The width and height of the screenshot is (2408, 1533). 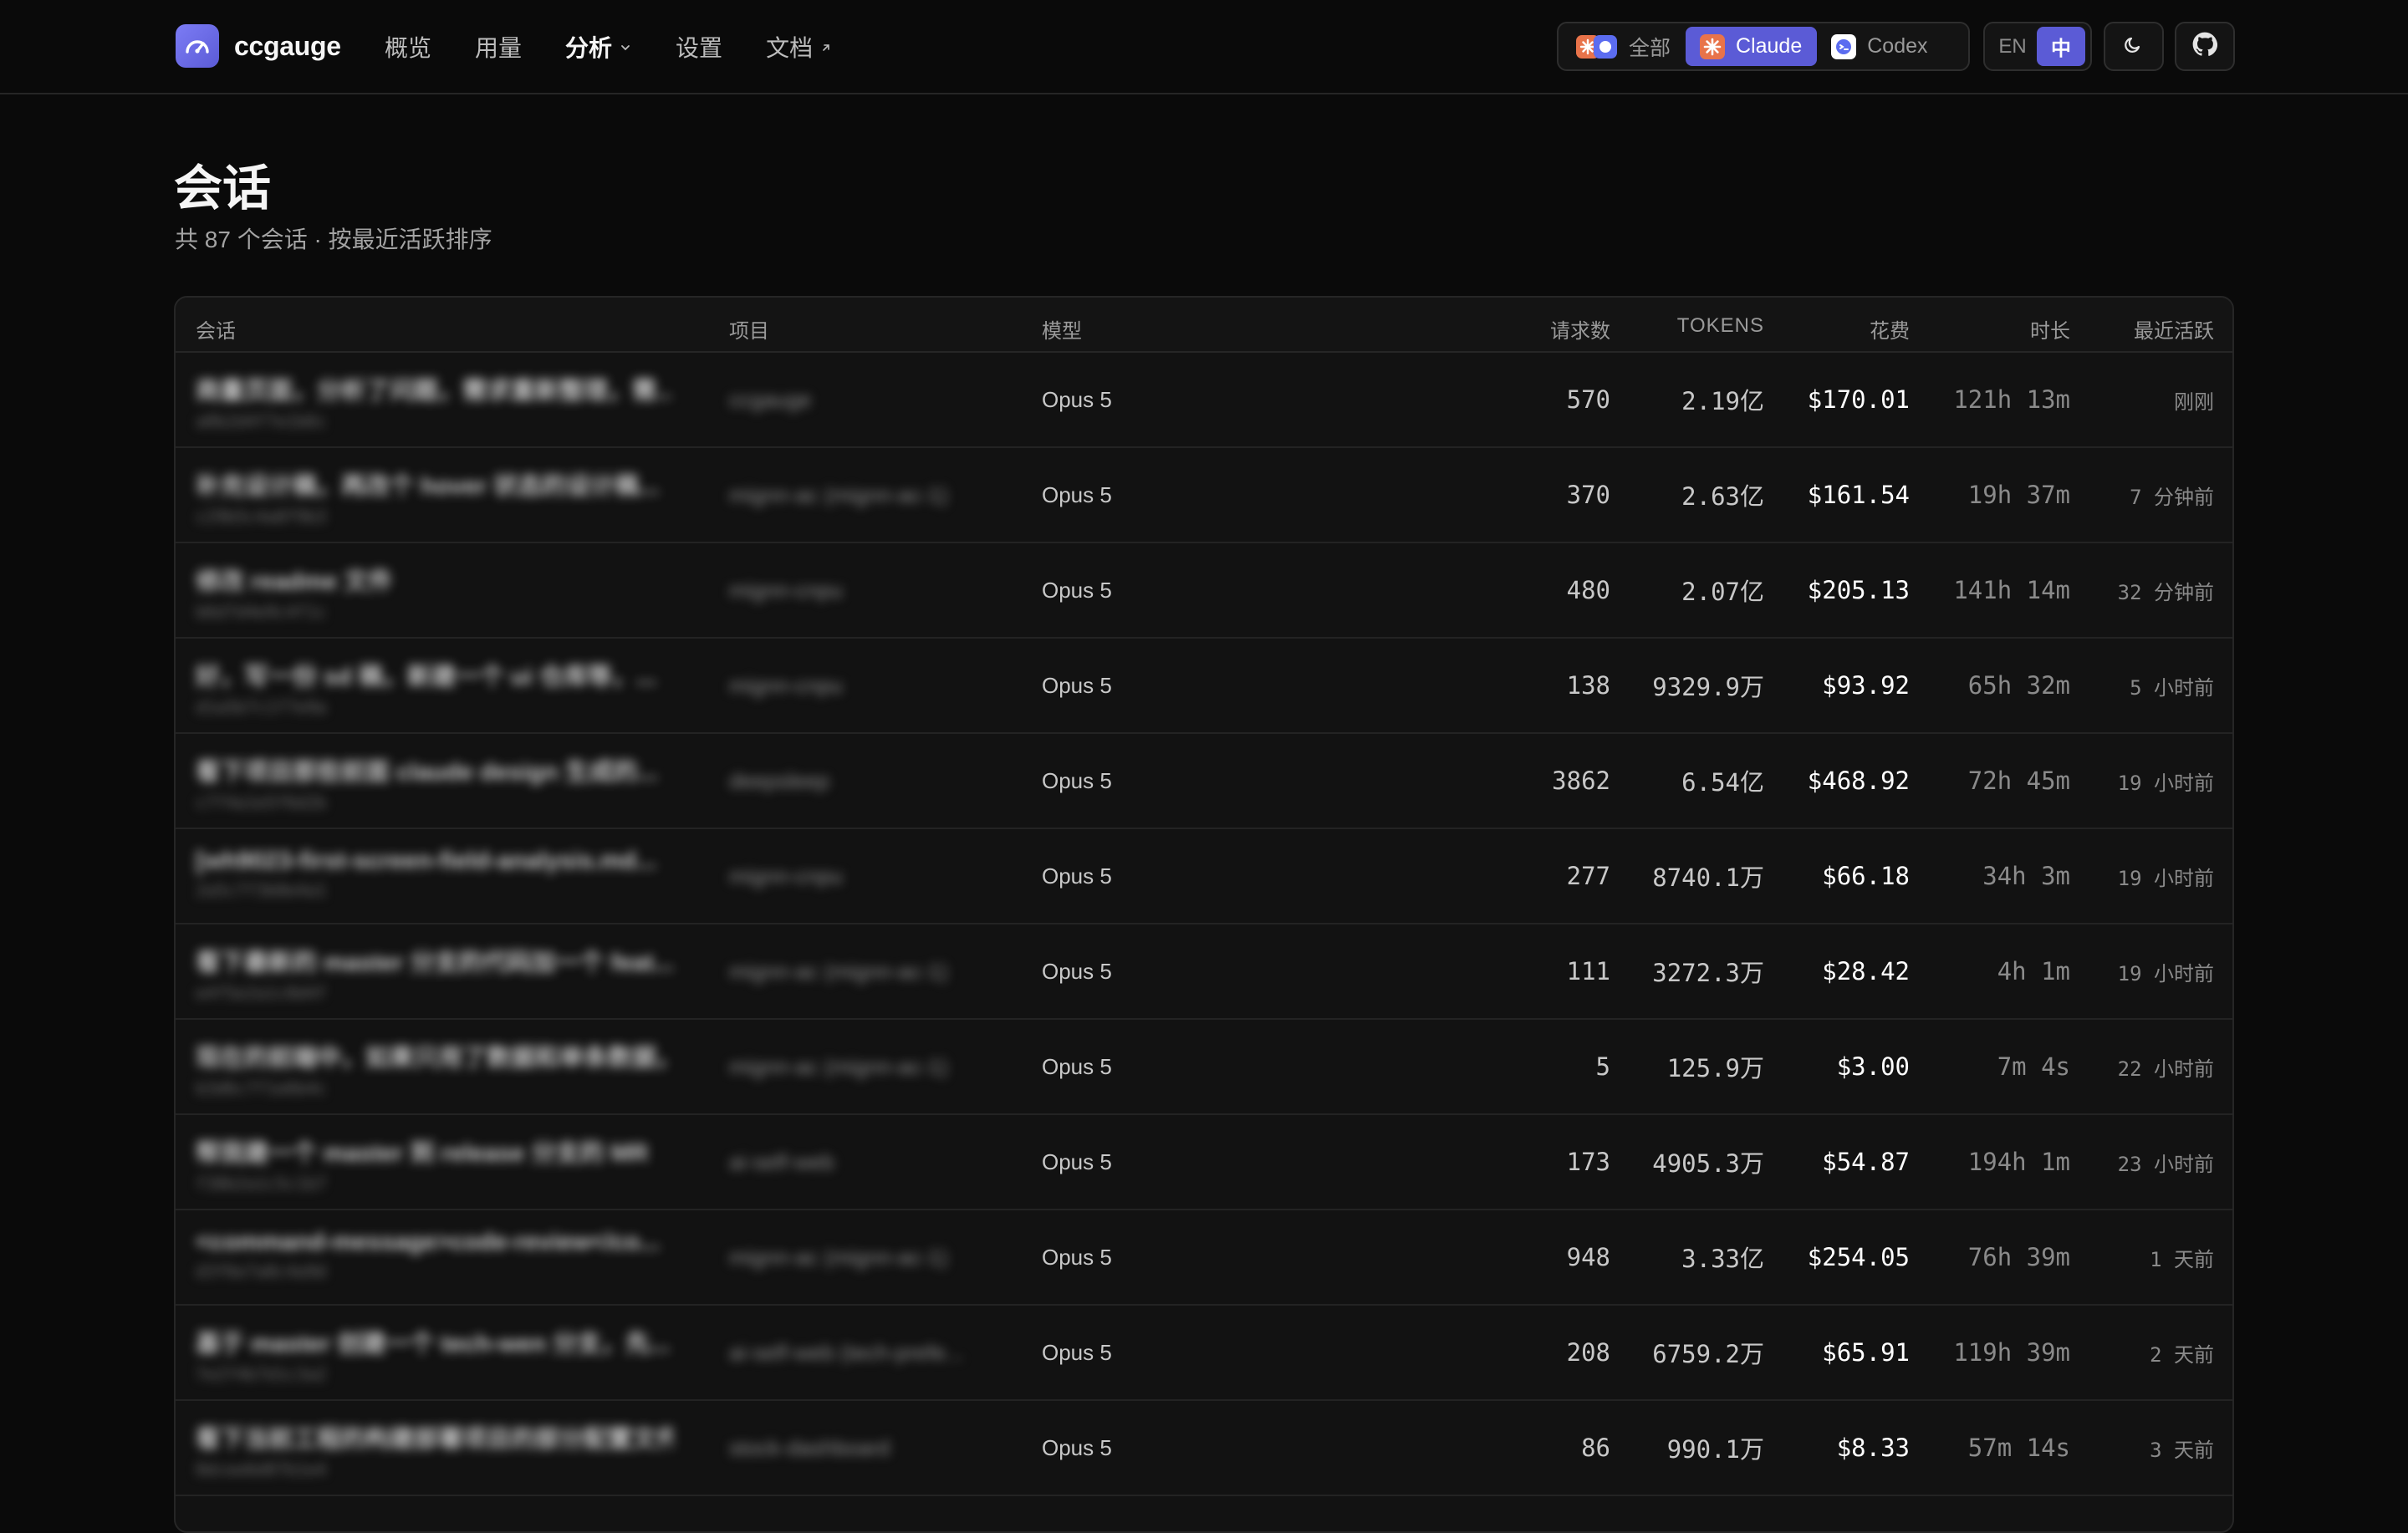 I want to click on lang-en-button: EN, so click(x=2013, y=46).